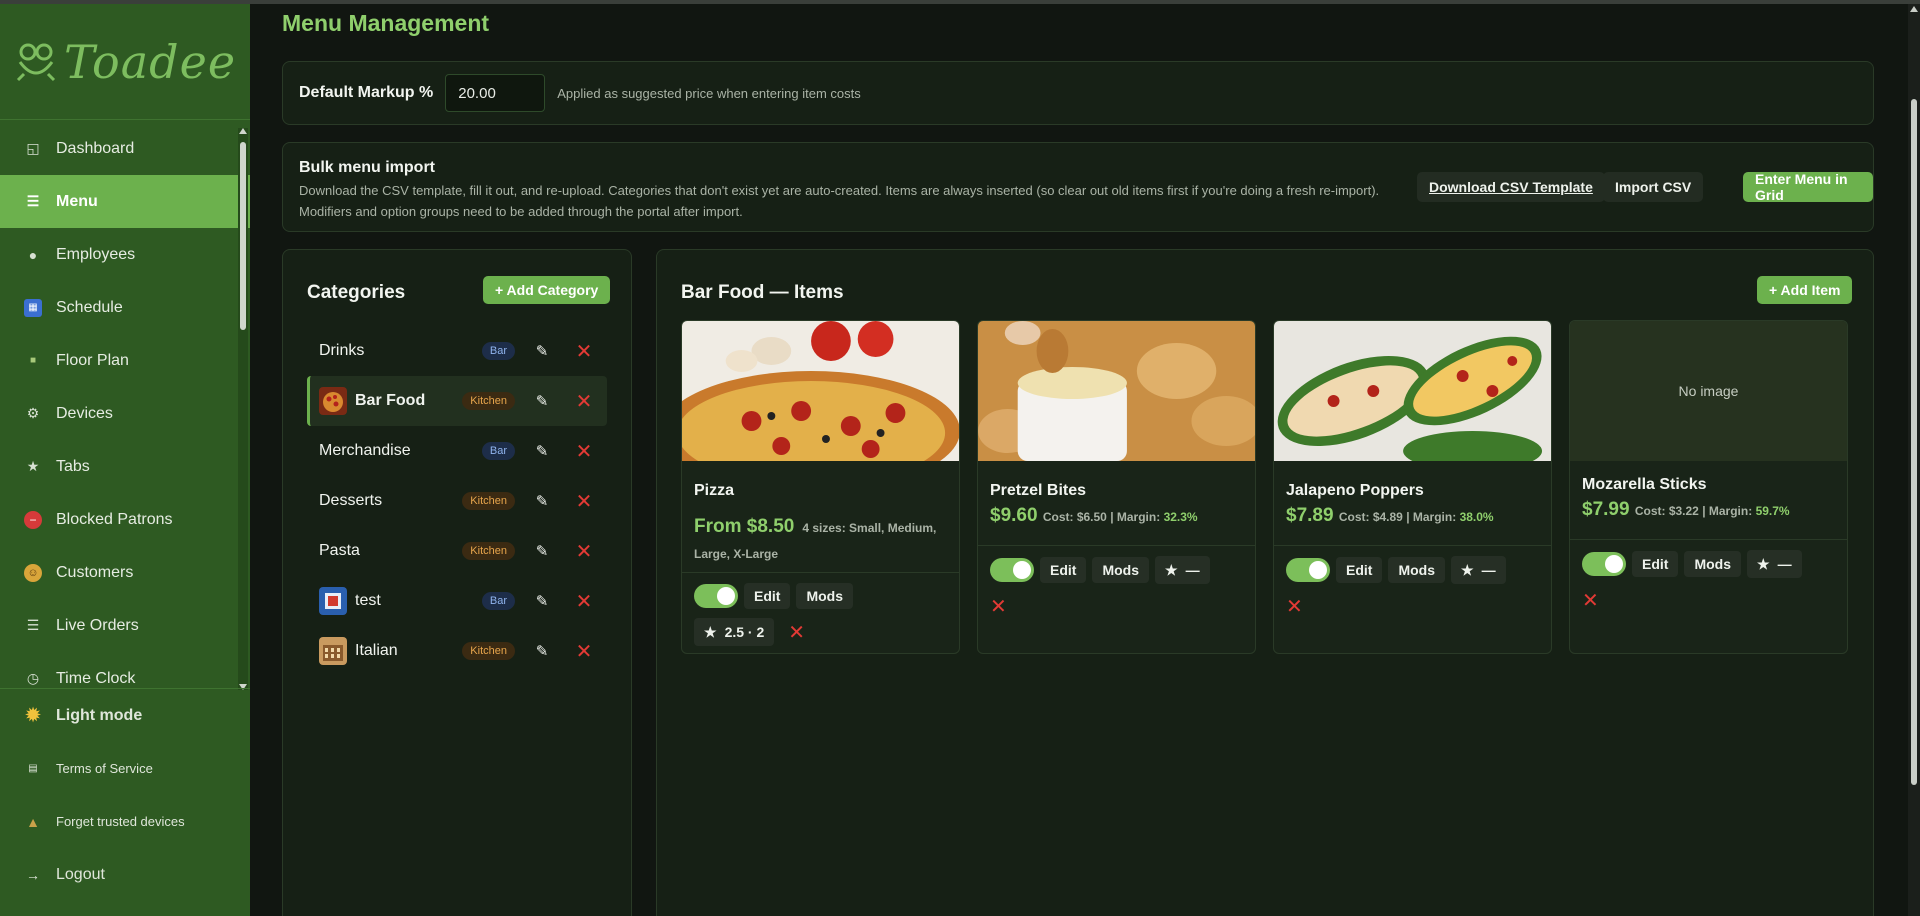 The width and height of the screenshot is (1920, 916). I want to click on sidebar-item-live-orders: ☰ Live Orders, so click(125, 625).